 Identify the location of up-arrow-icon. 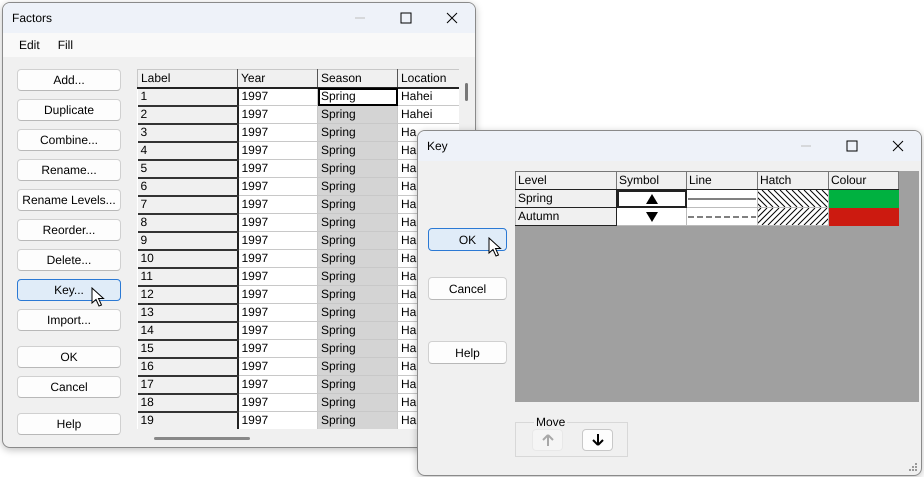
(548, 440).